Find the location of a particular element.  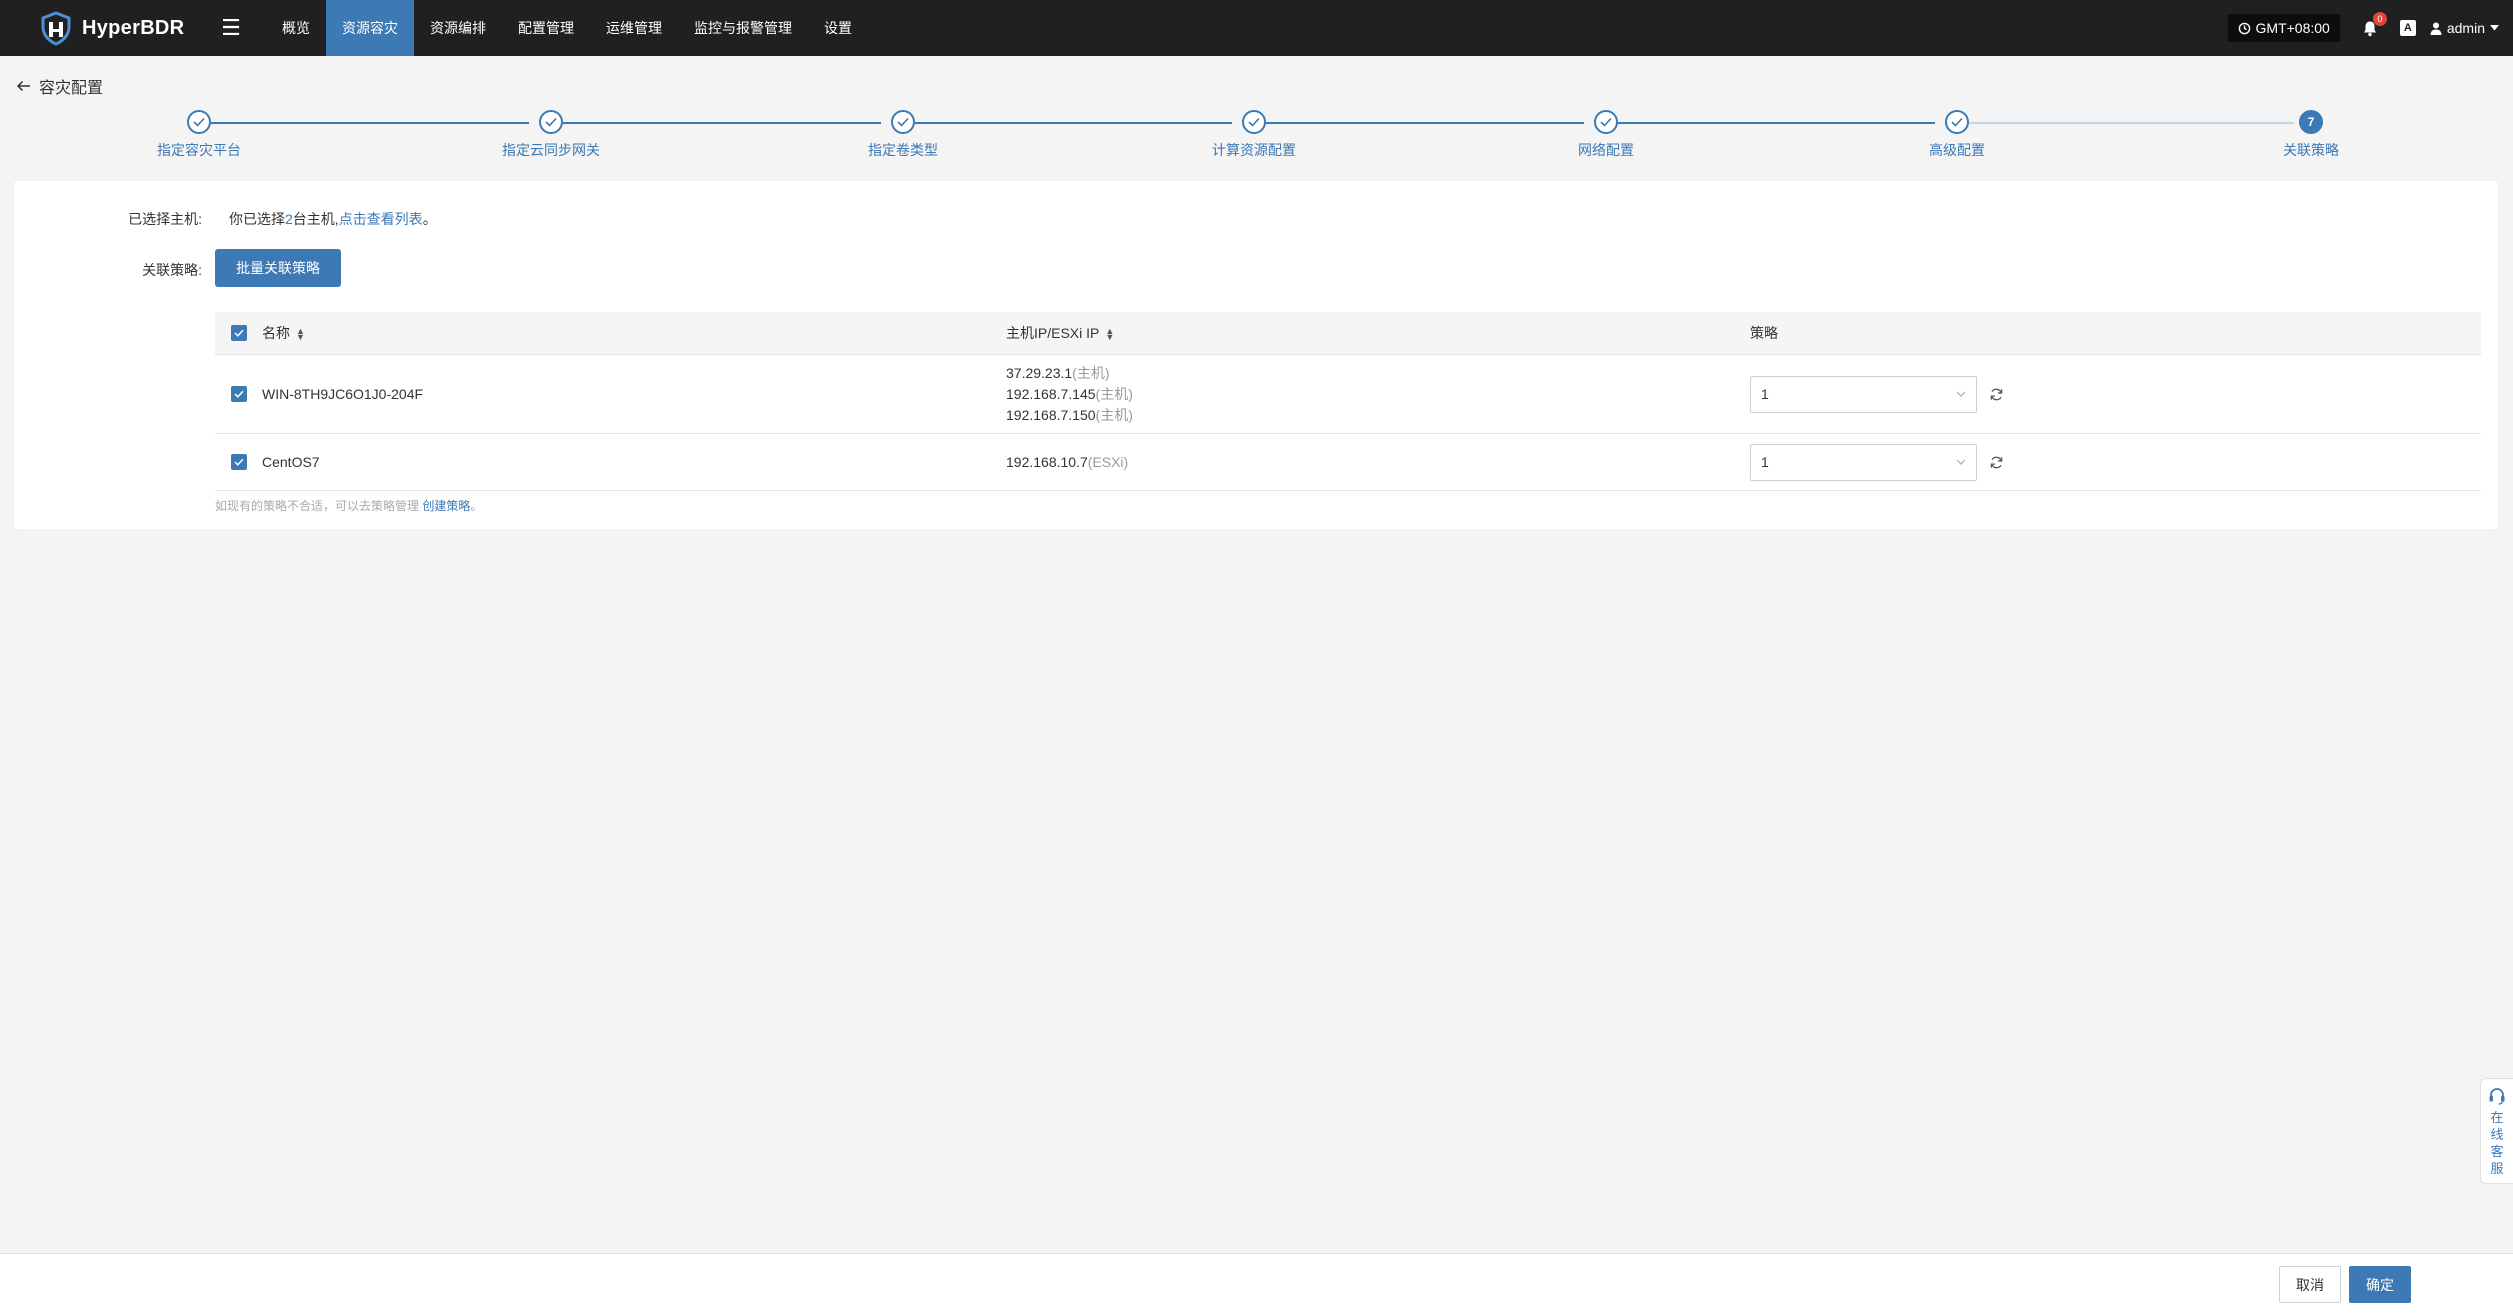

cancel-button: 取消 is located at coordinates (2310, 1284).